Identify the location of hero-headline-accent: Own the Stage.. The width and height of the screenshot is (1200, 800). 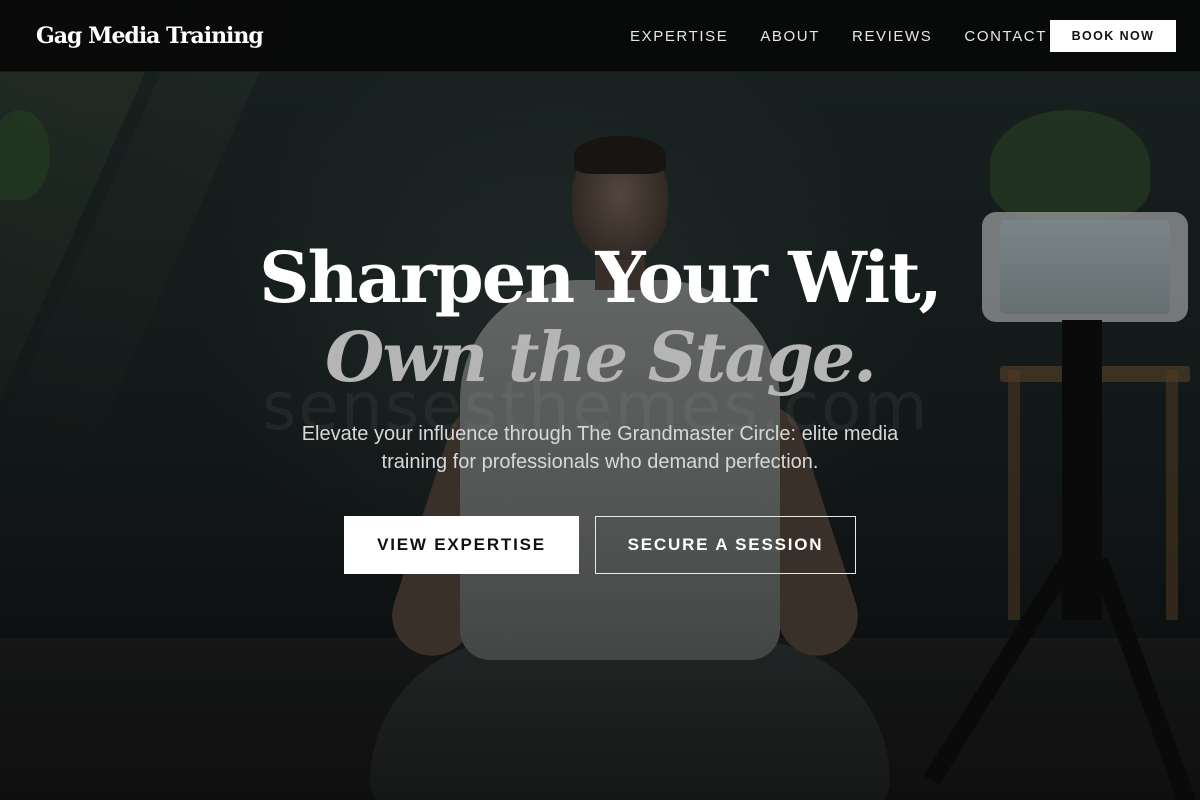
(601, 358).